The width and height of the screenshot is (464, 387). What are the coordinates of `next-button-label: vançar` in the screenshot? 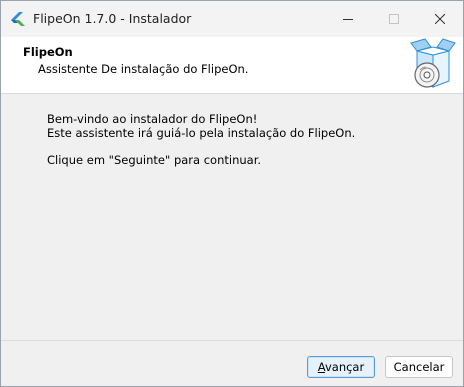 It's located at (344, 367).